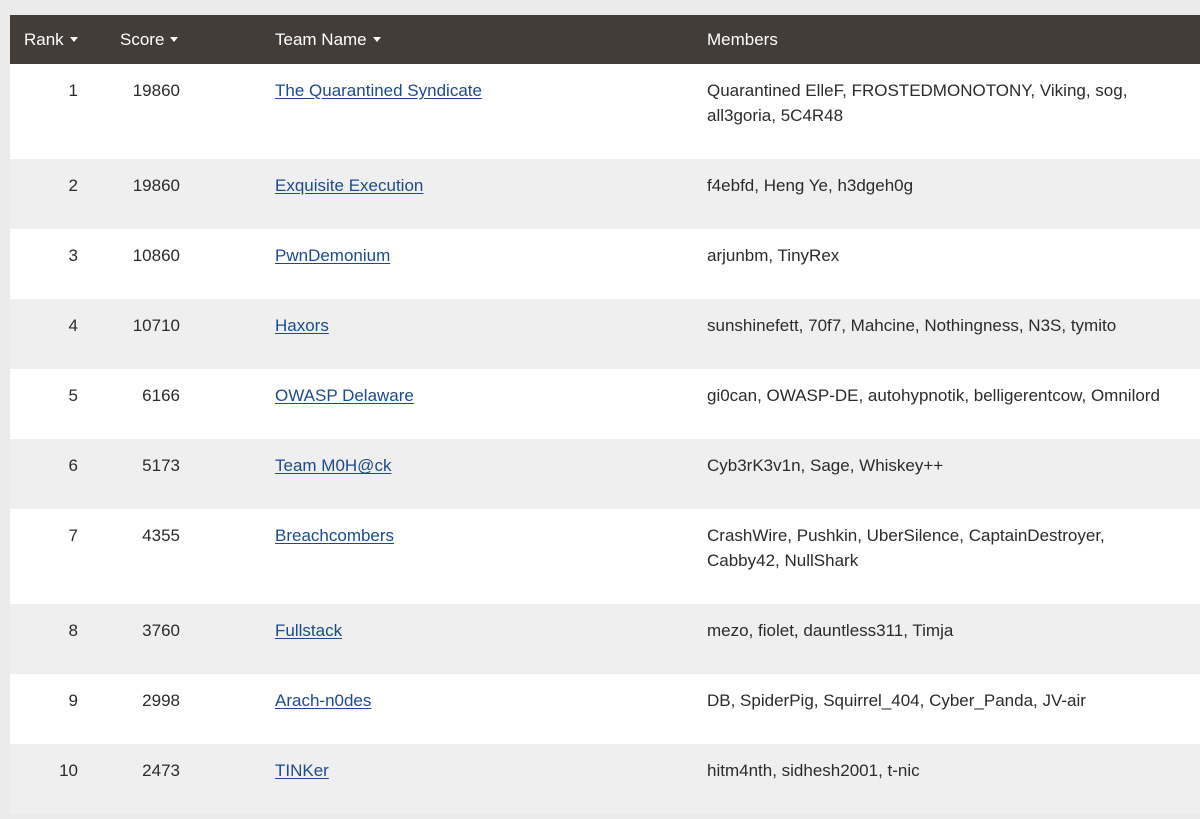  What do you see at coordinates (321, 39) in the screenshot?
I see `team-name-header-label: Team Name` at bounding box center [321, 39].